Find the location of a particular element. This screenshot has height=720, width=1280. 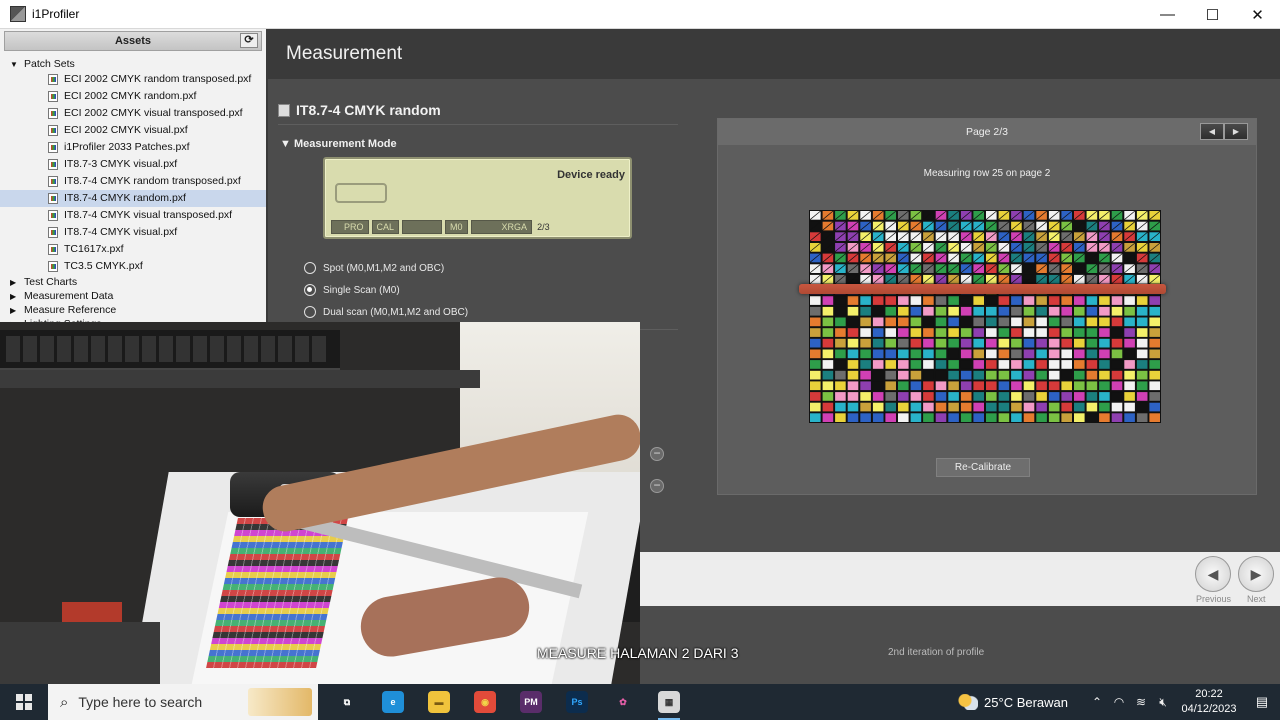

weather-icon is located at coordinates (968, 702).